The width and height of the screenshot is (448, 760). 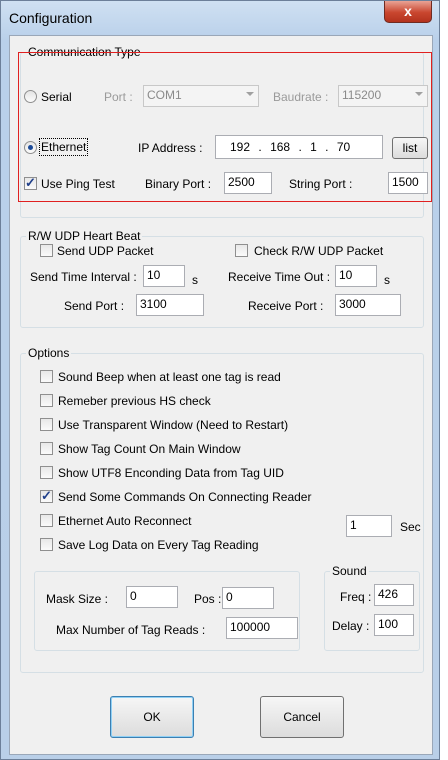 What do you see at coordinates (169, 377) in the screenshot?
I see `option-label: Sound Beep when at least one tag is read` at bounding box center [169, 377].